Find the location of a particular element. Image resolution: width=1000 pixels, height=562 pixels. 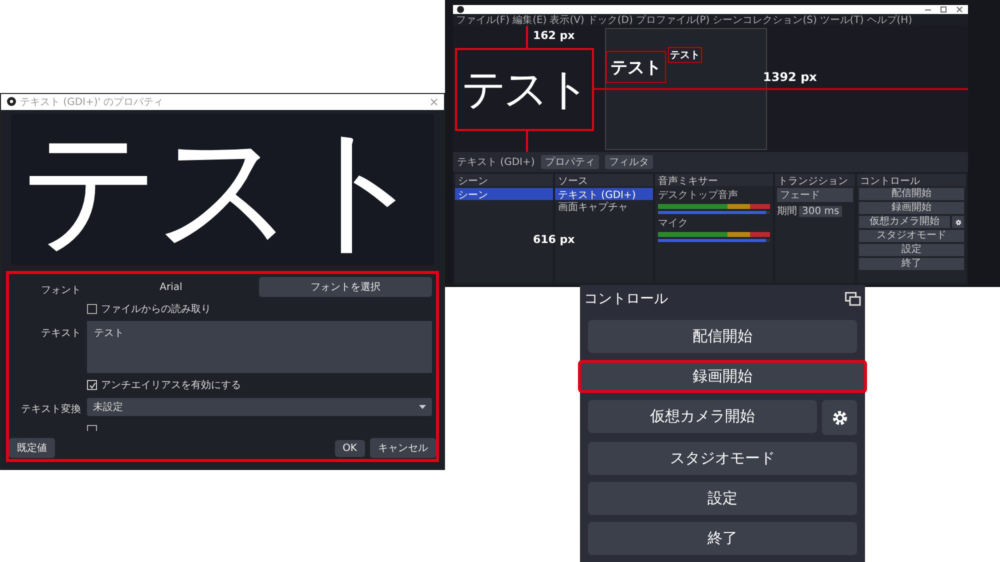

close-icon is located at coordinates (434, 102).